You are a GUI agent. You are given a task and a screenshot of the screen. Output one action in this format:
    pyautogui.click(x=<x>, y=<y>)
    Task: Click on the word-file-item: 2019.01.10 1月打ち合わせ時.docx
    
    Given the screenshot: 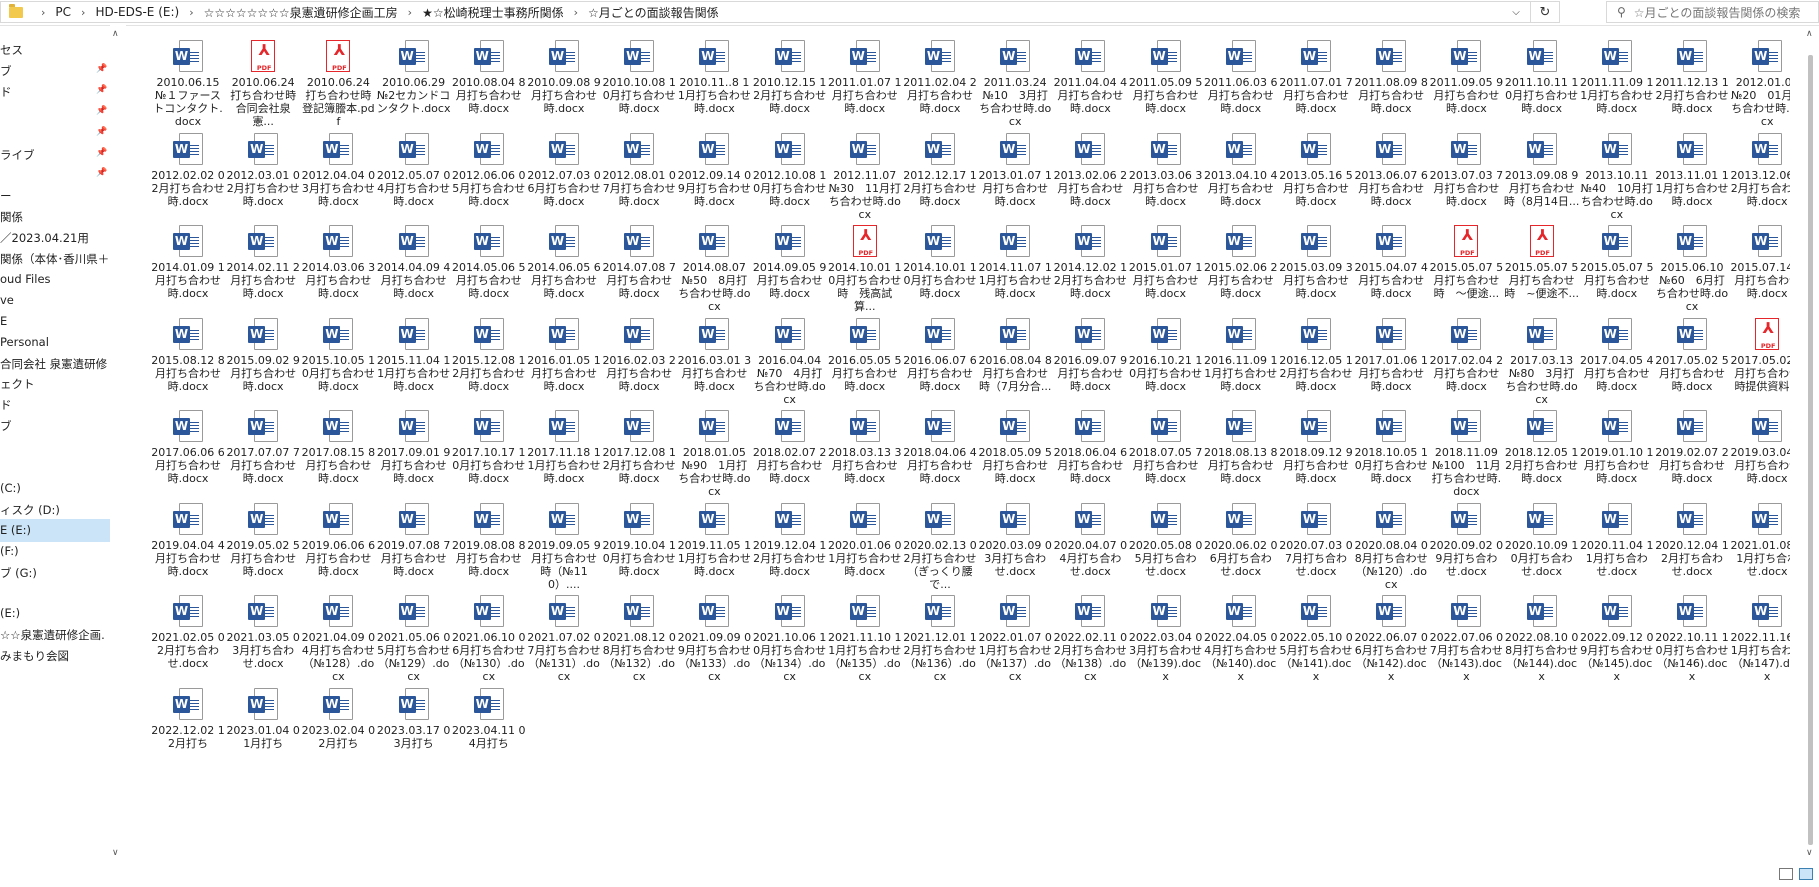 What is the action you would take?
    pyautogui.click(x=1617, y=447)
    